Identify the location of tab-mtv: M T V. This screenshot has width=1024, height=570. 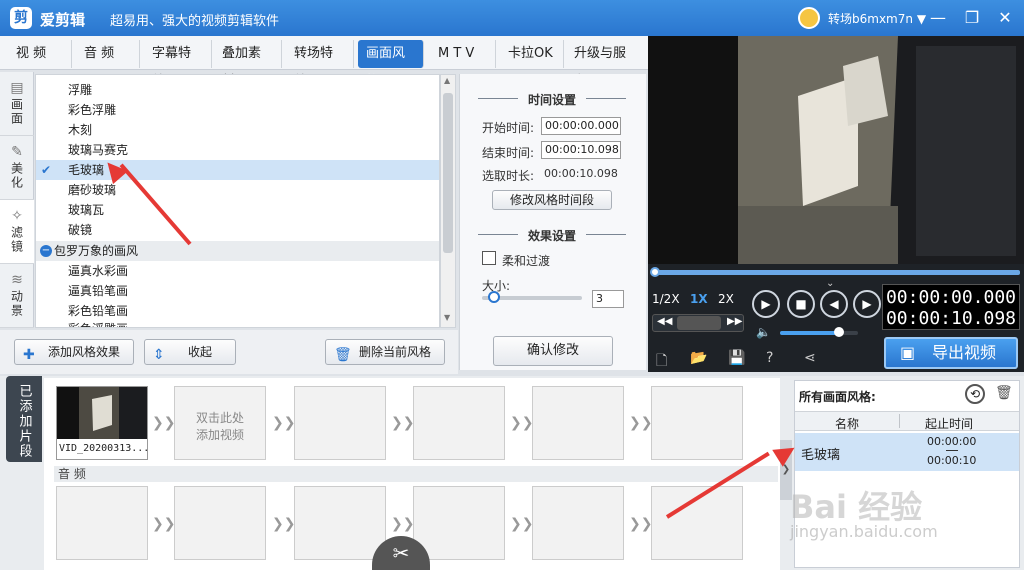
(463, 54).